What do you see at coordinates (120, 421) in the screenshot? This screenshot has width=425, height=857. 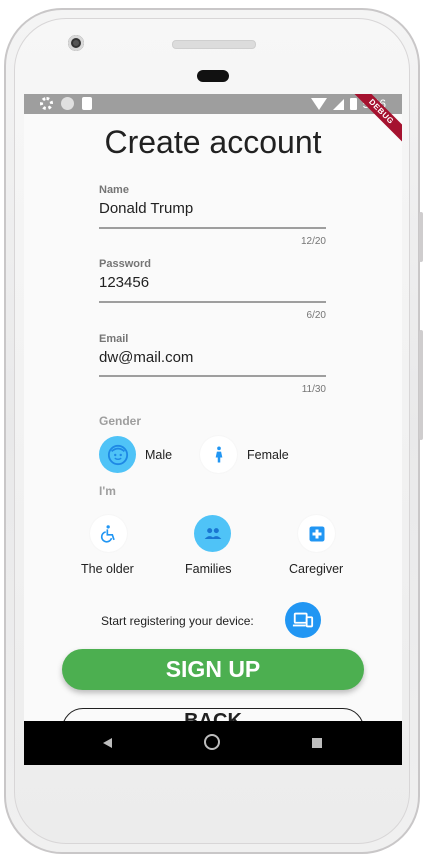 I see `gender-label: Gender` at bounding box center [120, 421].